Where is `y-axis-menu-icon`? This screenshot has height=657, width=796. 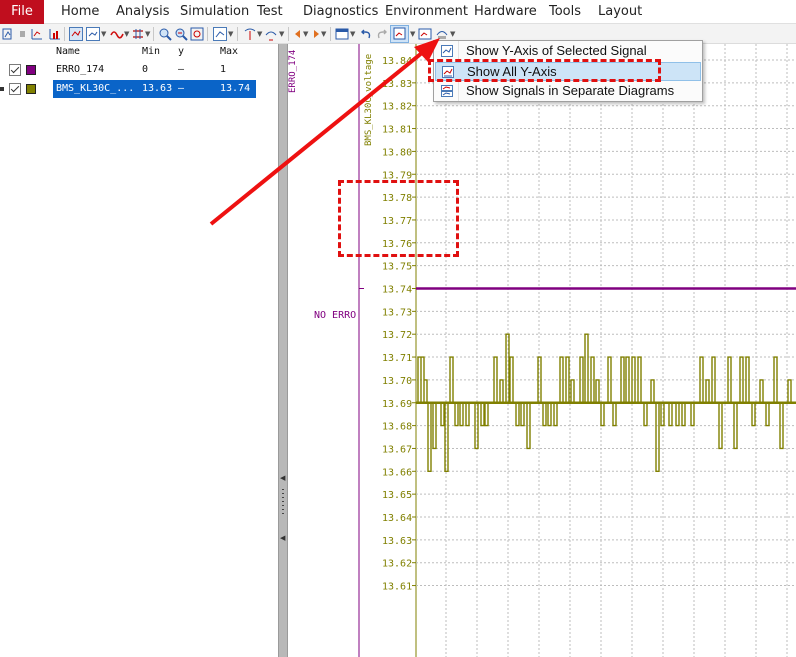
y-axis-menu-icon is located at coordinates (399, 33).